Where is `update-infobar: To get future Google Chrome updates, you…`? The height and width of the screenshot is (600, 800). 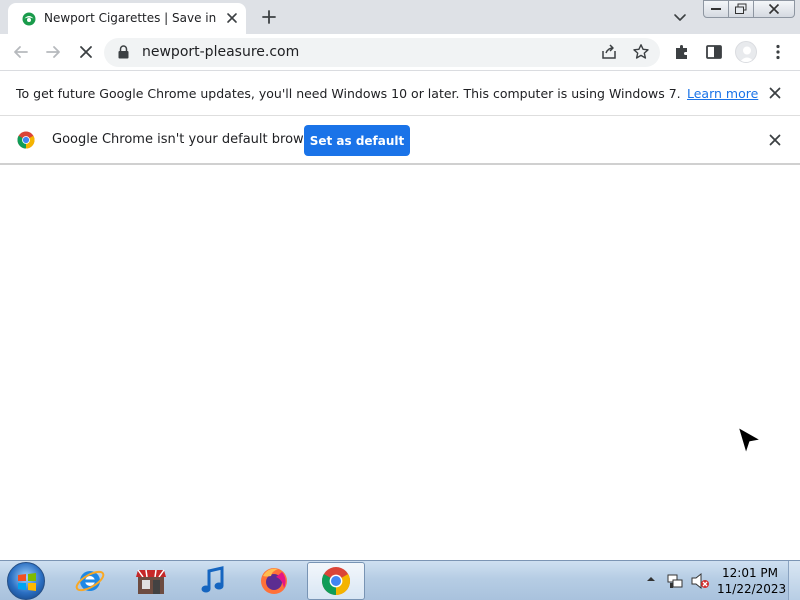
update-infobar: To get future Google Chrome updates, you… is located at coordinates (400, 93).